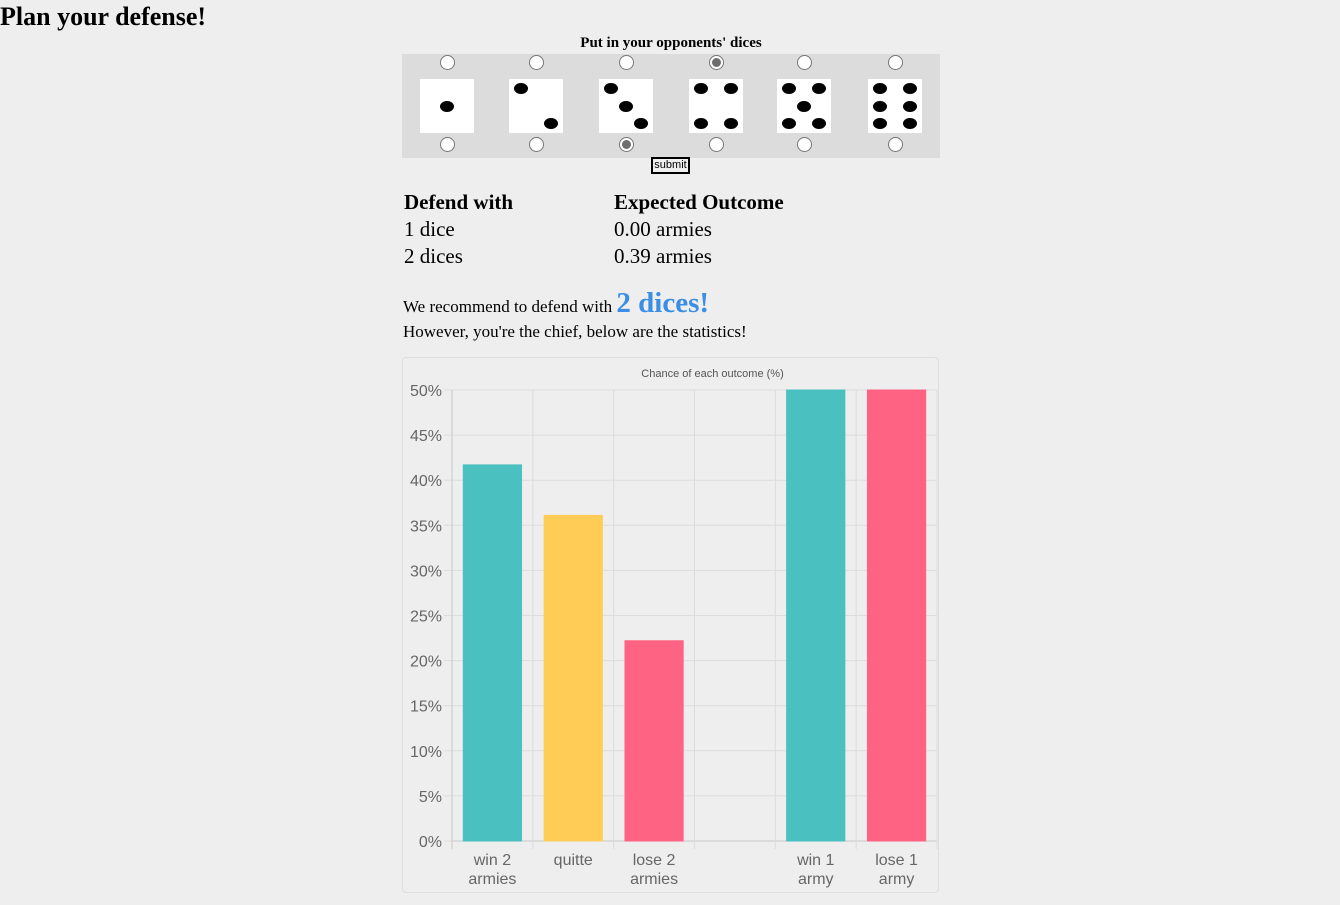 The image size is (1340, 905). What do you see at coordinates (426, 707) in the screenshot?
I see `y-tick-label: 15%` at bounding box center [426, 707].